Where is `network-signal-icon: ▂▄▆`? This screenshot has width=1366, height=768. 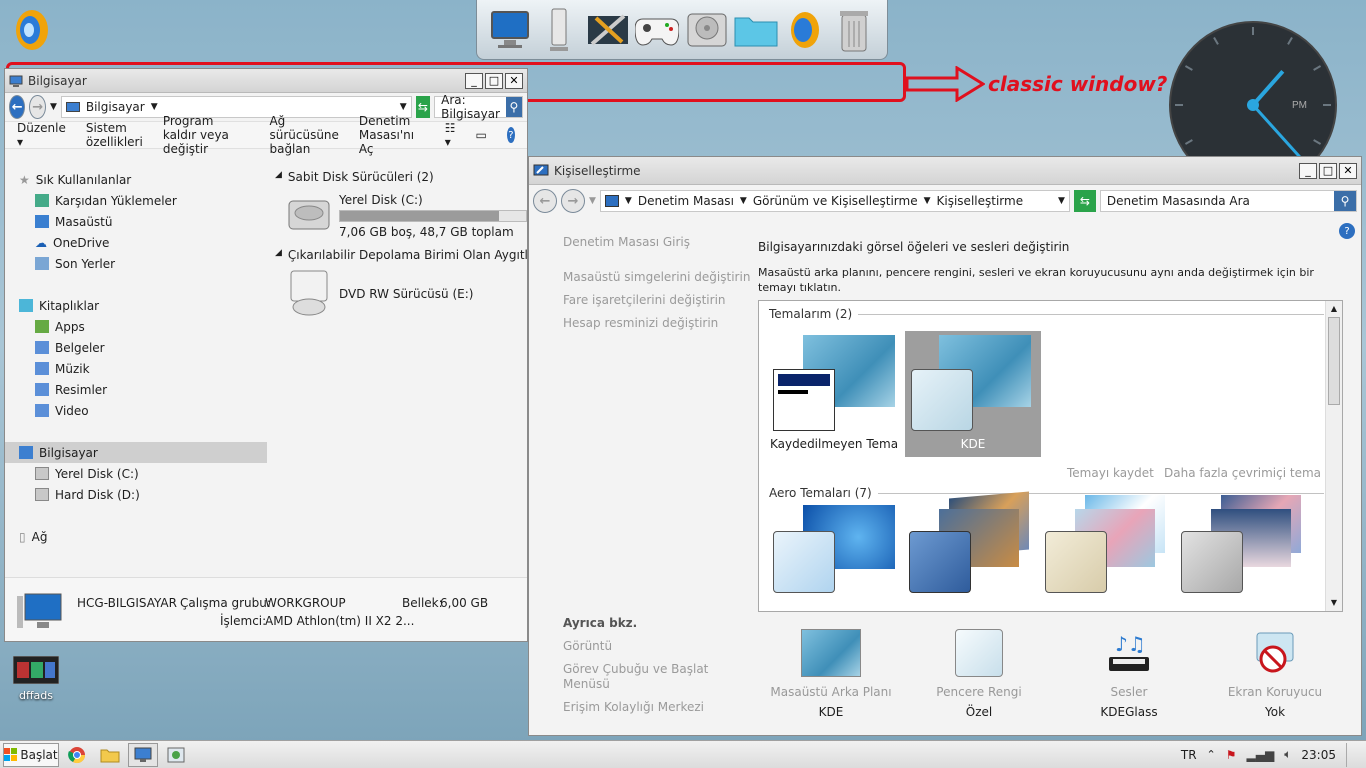
network-signal-icon: ▂▄▆ is located at coordinates (1261, 755).